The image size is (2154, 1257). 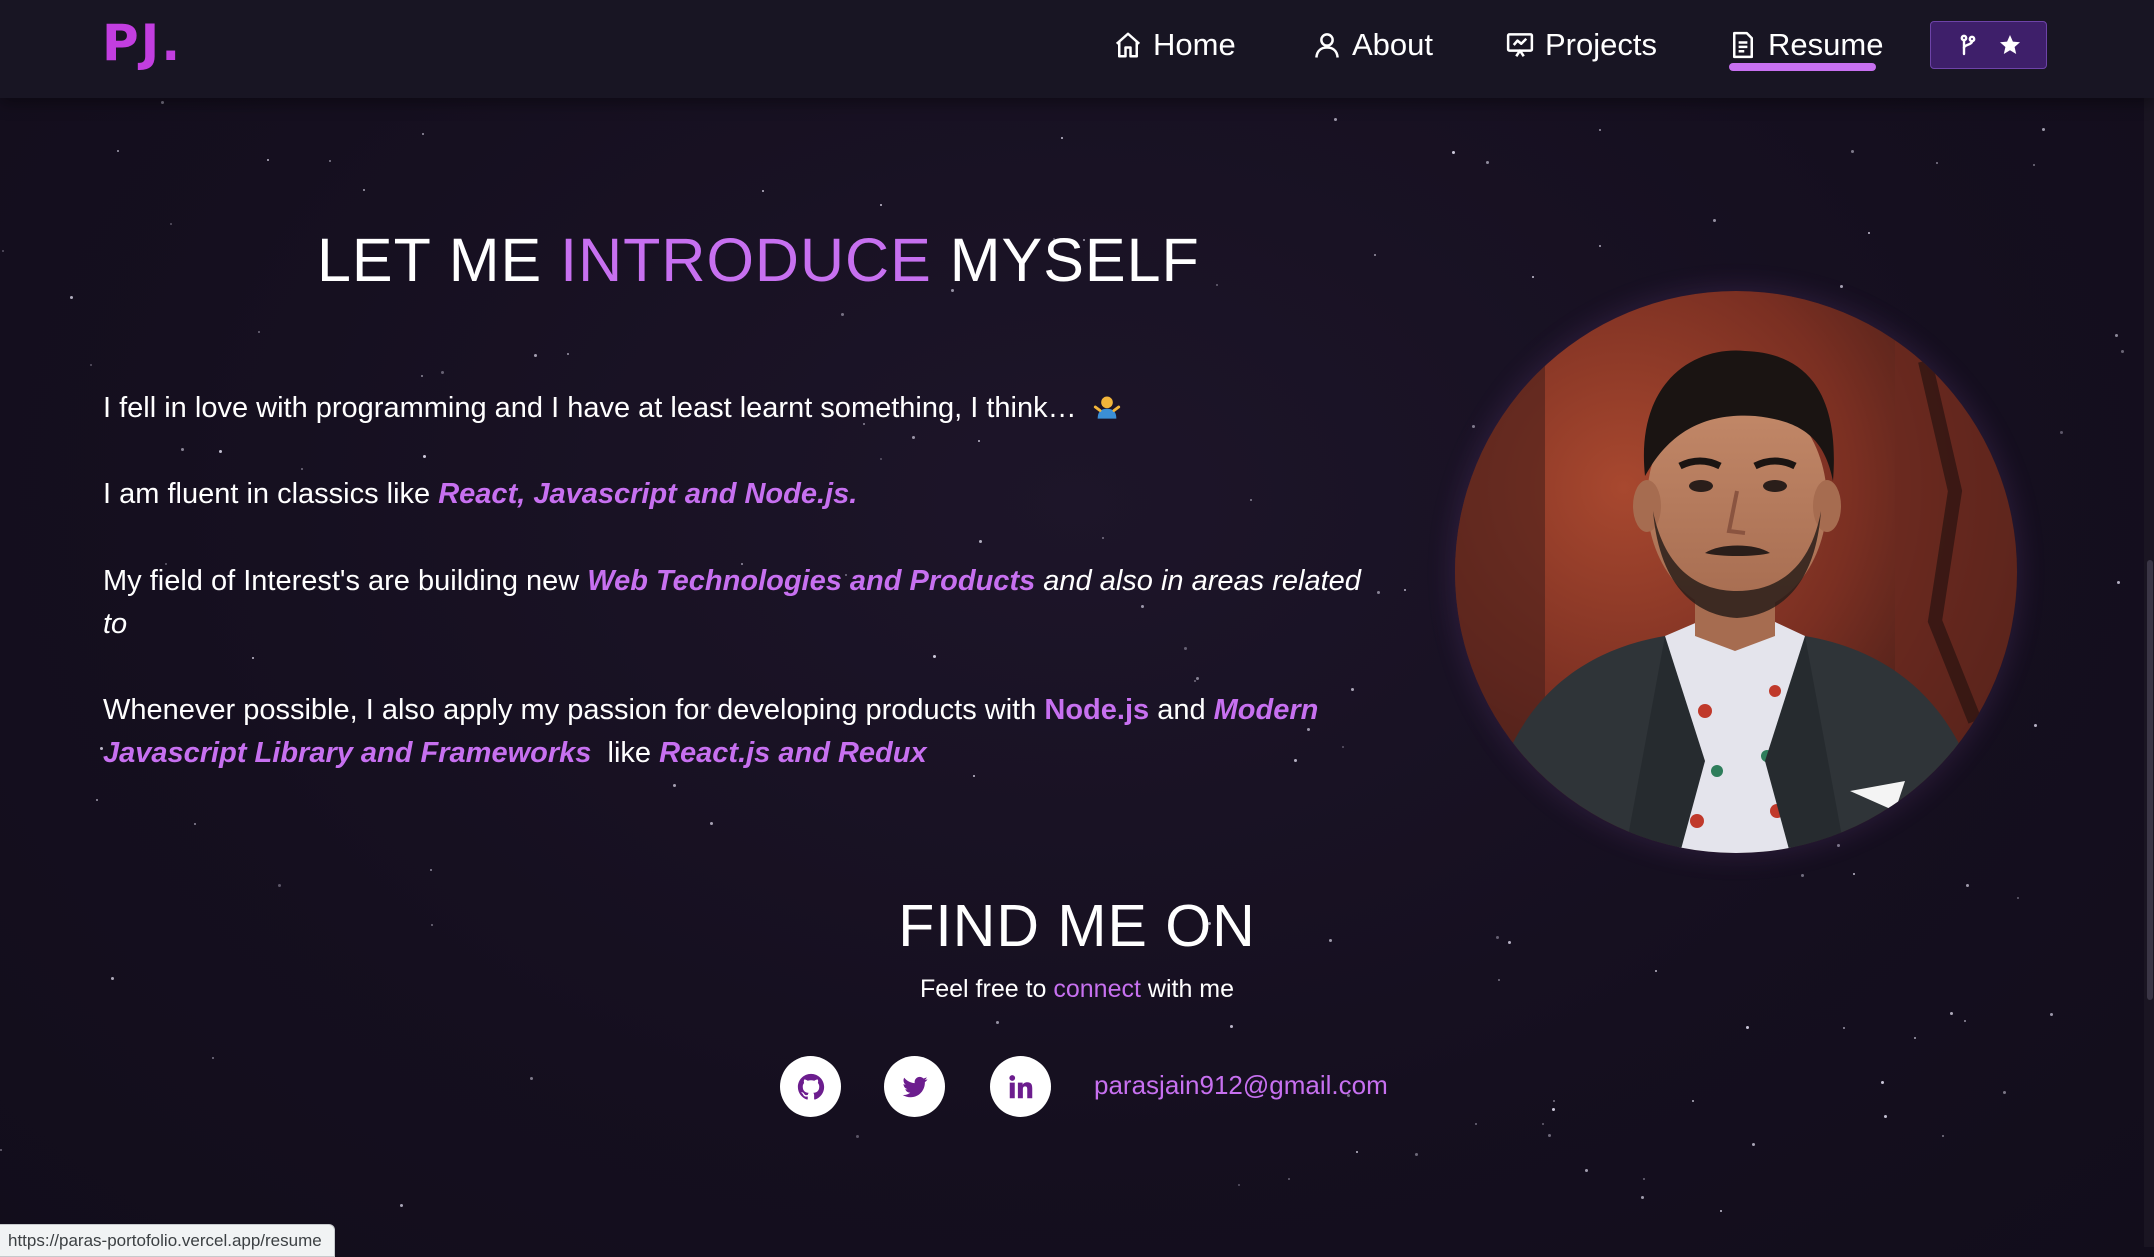 What do you see at coordinates (1988, 45) in the screenshot?
I see `github-fork-star-button` at bounding box center [1988, 45].